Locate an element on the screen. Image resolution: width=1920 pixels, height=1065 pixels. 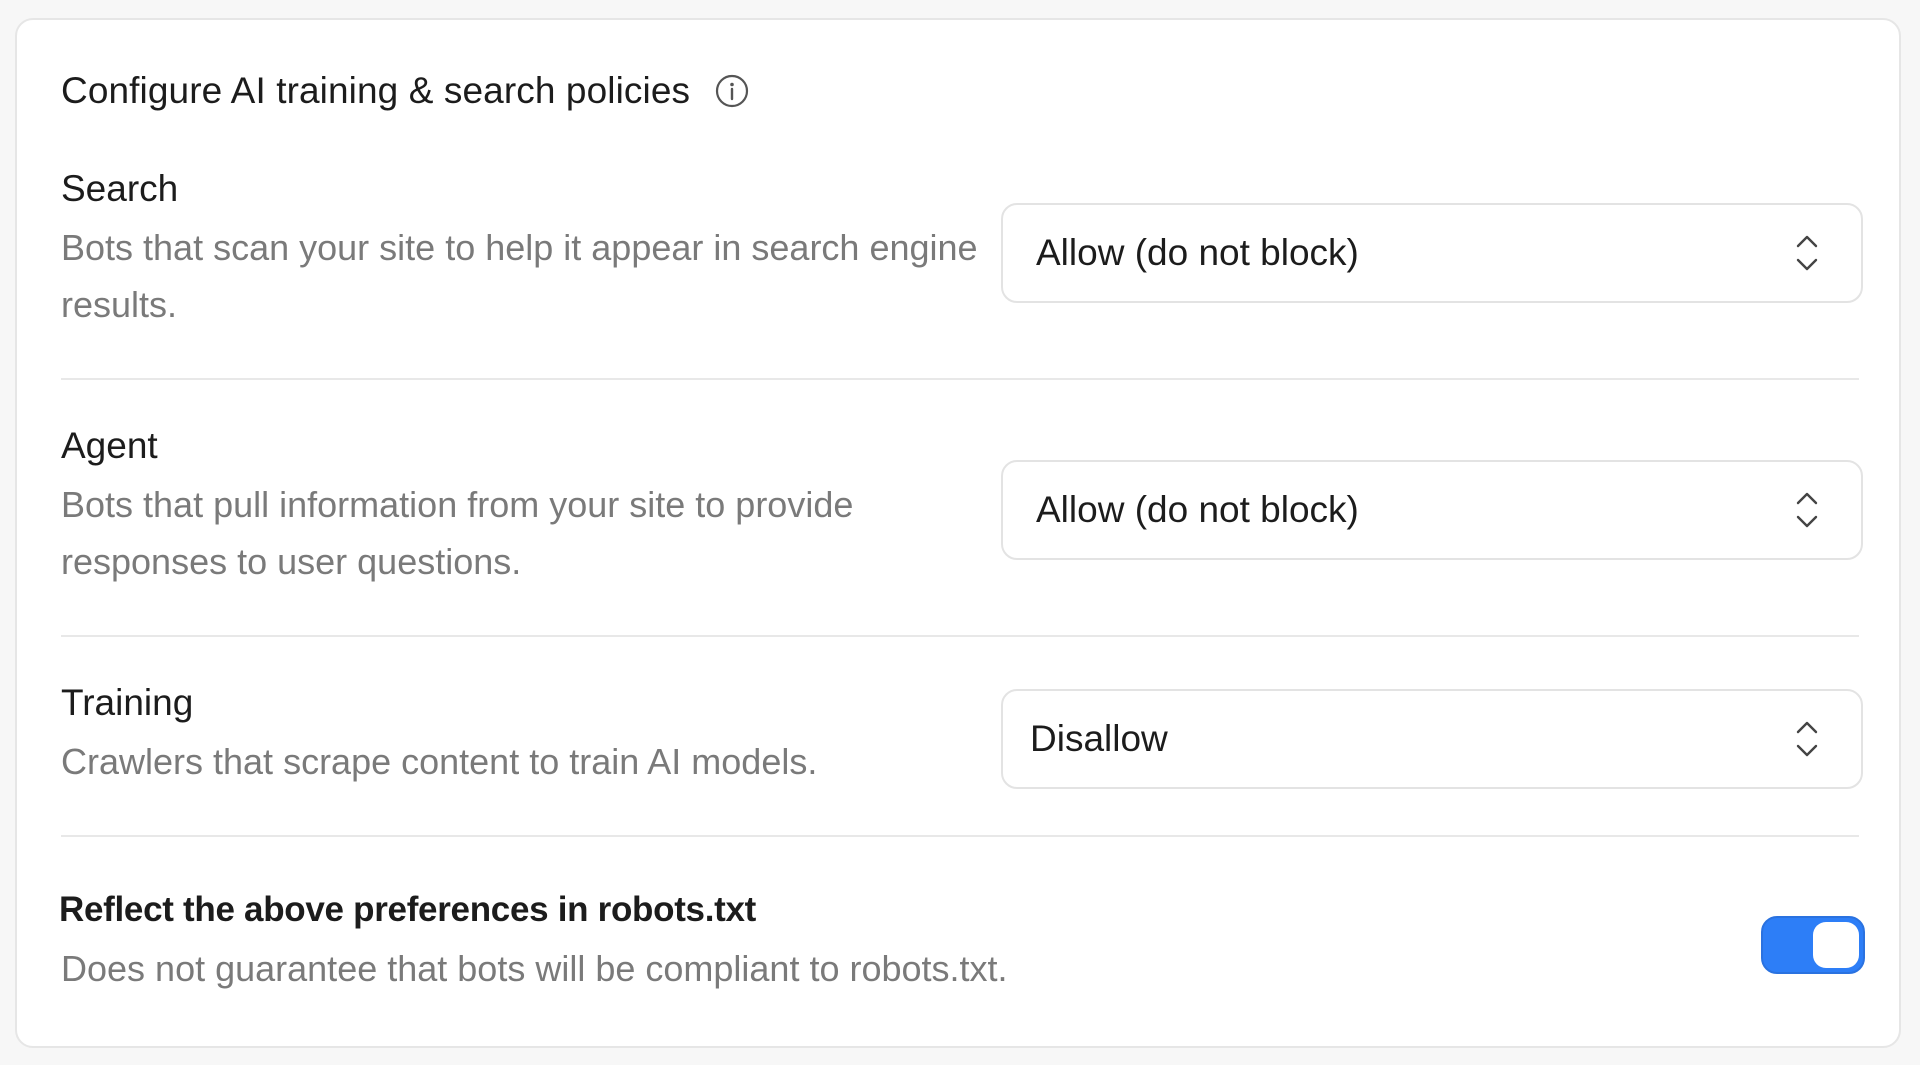
toggle-knob is located at coordinates (1836, 945).